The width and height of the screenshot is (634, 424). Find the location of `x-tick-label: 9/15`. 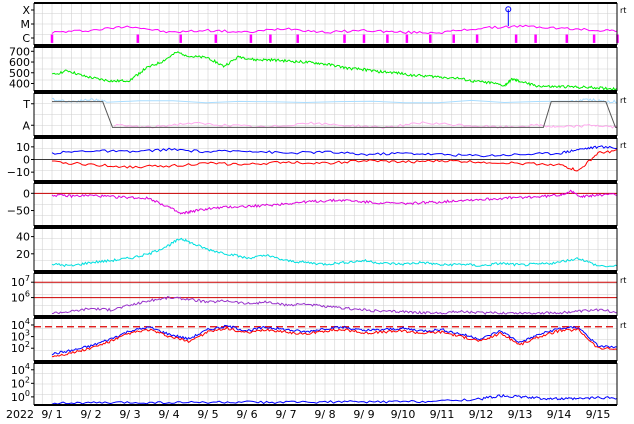

x-tick-label: 9/15 is located at coordinates (598, 414).